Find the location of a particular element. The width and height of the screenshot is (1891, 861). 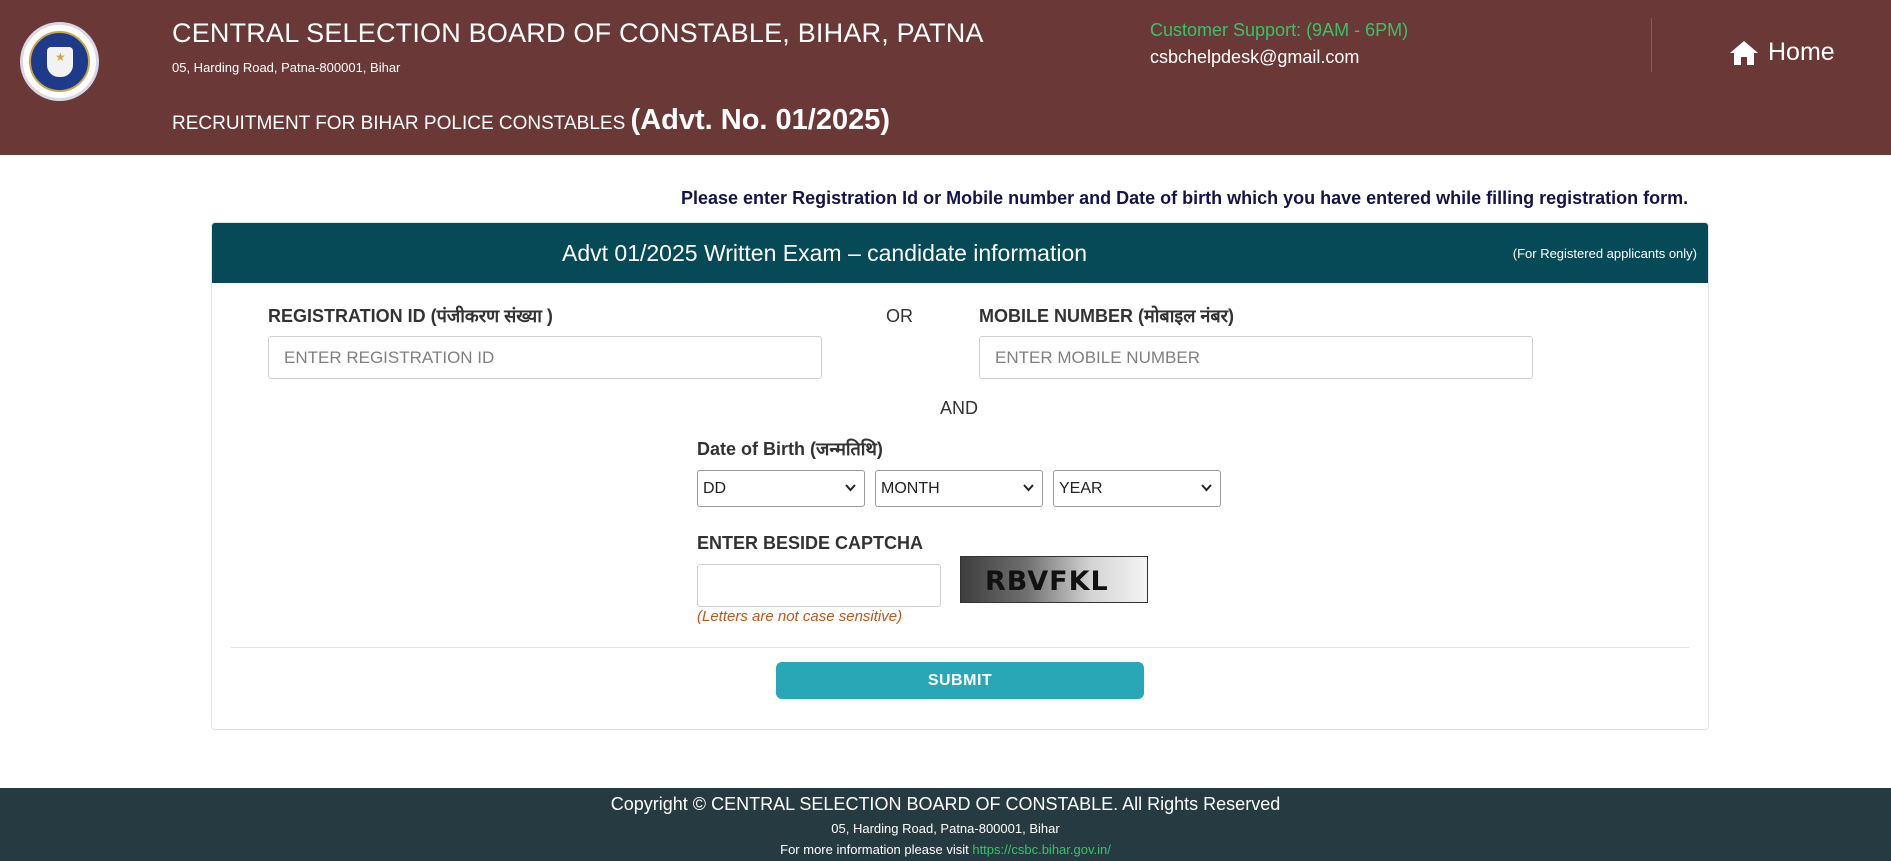

recruitment-advt-number: (Advt. No. 01/2025) is located at coordinates (760, 120).